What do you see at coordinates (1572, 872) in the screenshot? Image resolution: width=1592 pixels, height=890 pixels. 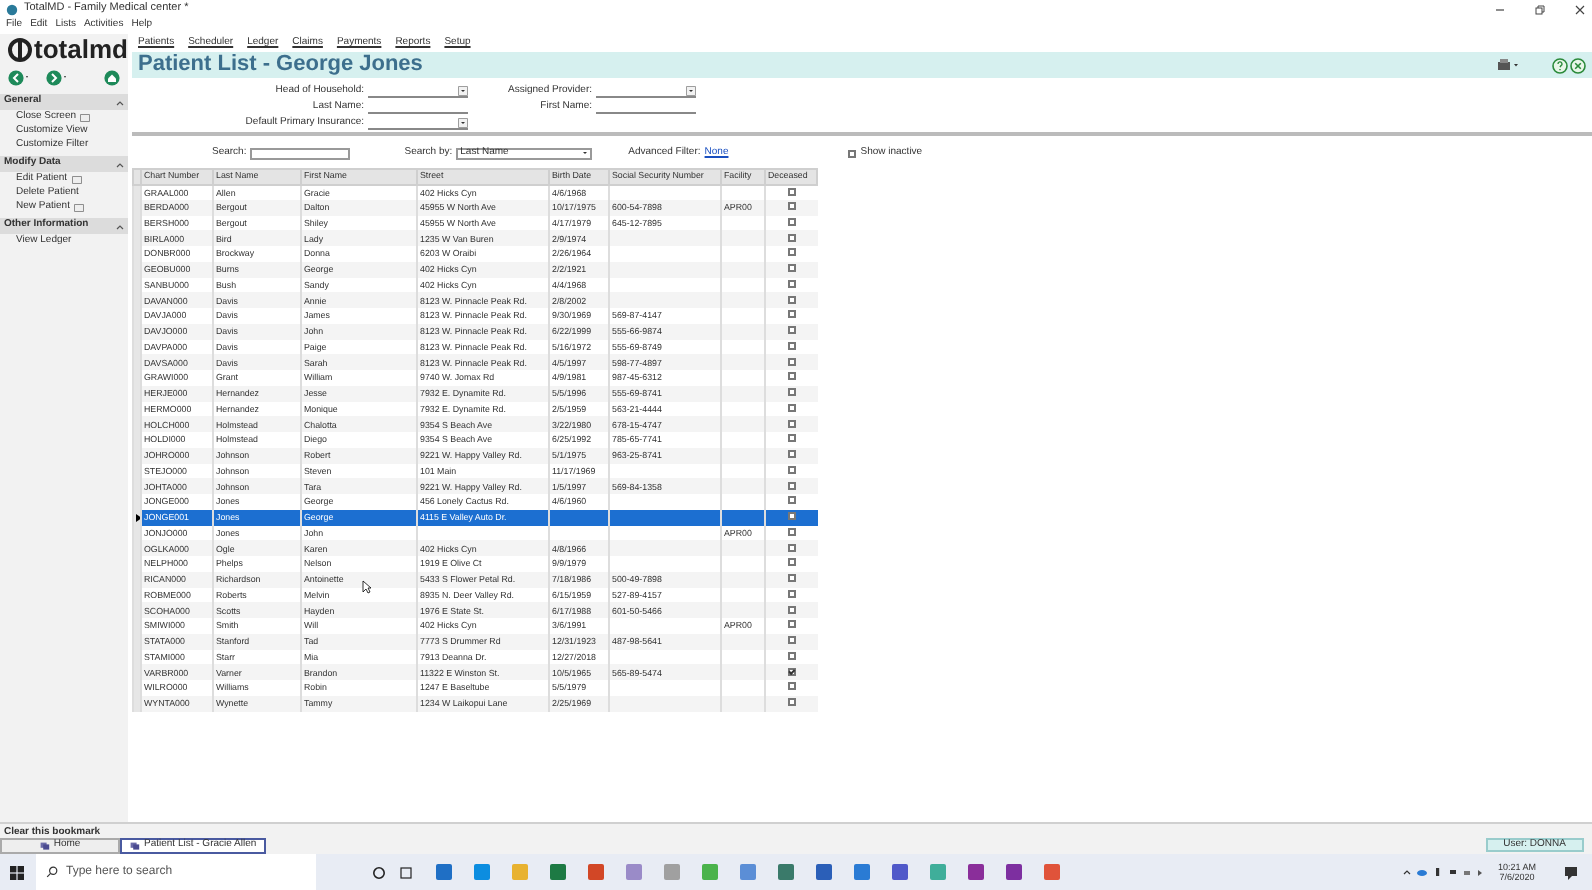 I see `notification-icon` at bounding box center [1572, 872].